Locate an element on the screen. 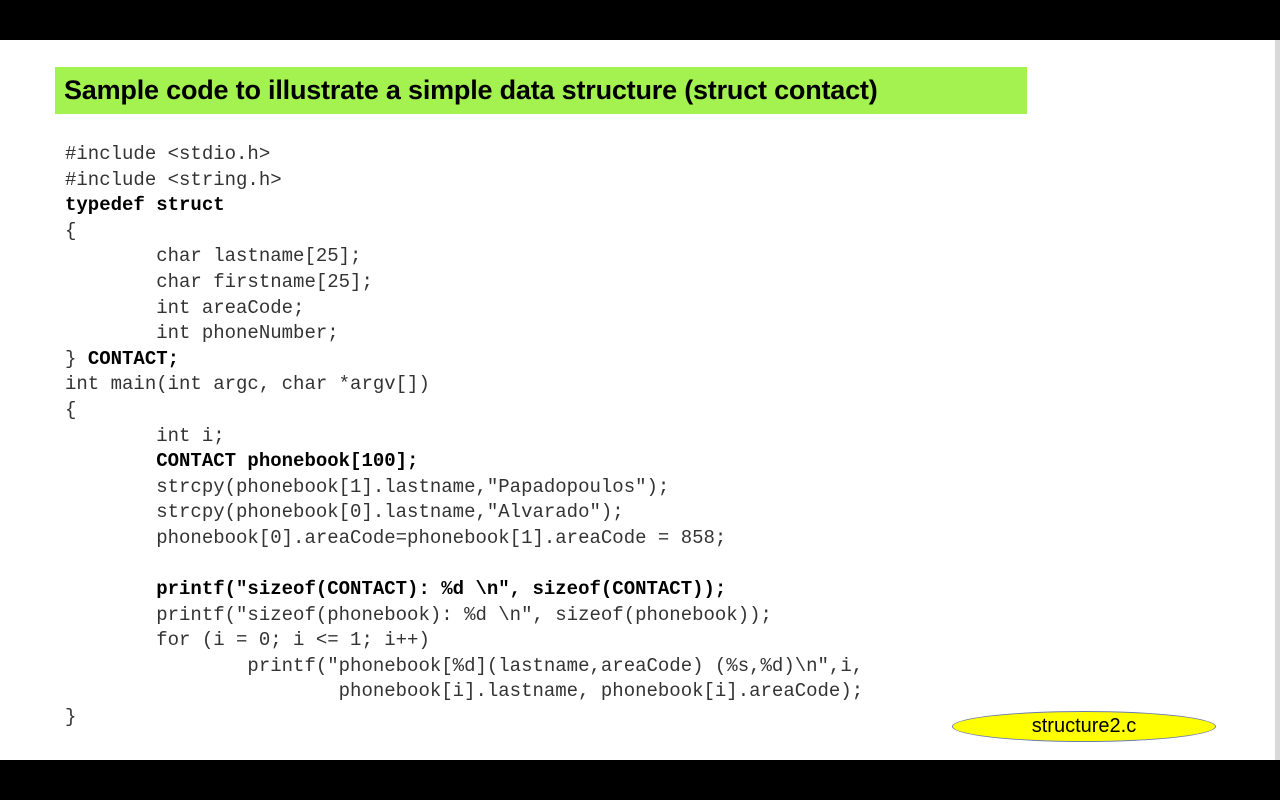 The width and height of the screenshot is (1280, 800). code-line-1: #include <stdio.h> is located at coordinates (168, 154).